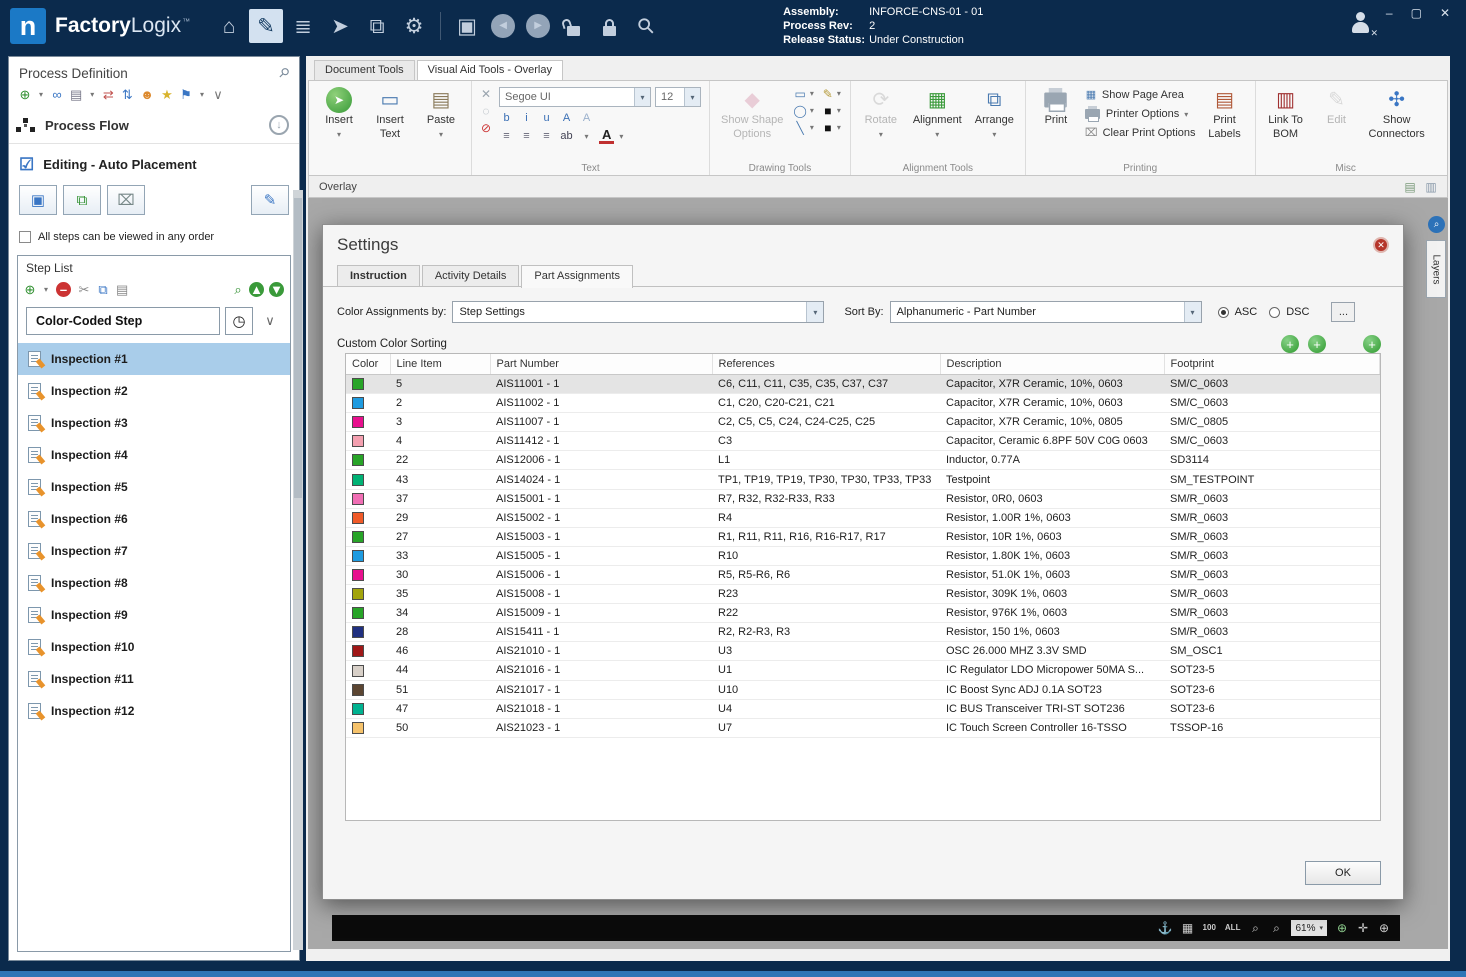 Image resolution: width=1466 pixels, height=977 pixels. What do you see at coordinates (218, 94) in the screenshot?
I see `more-dropdown-icon: ∨` at bounding box center [218, 94].